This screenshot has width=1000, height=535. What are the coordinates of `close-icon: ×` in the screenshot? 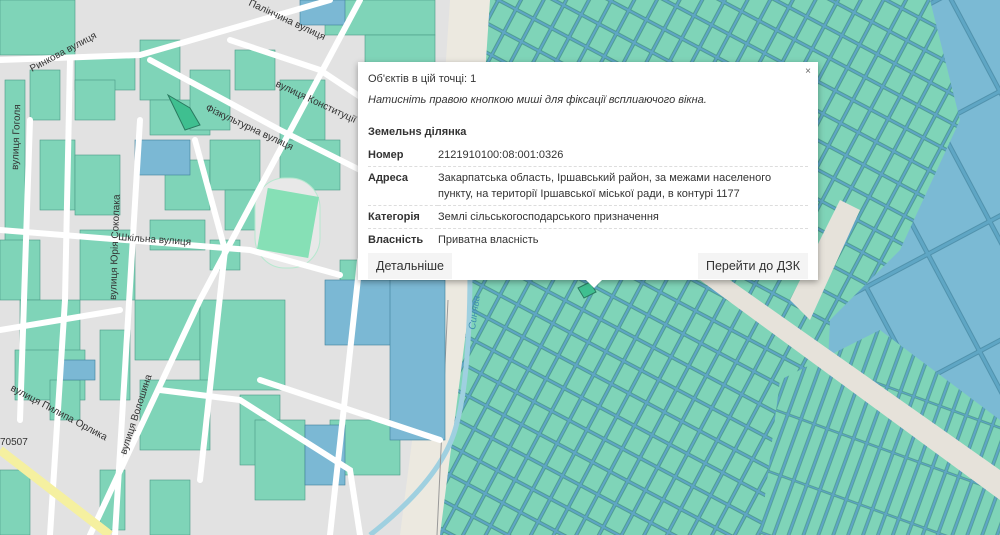 It's located at (808, 71).